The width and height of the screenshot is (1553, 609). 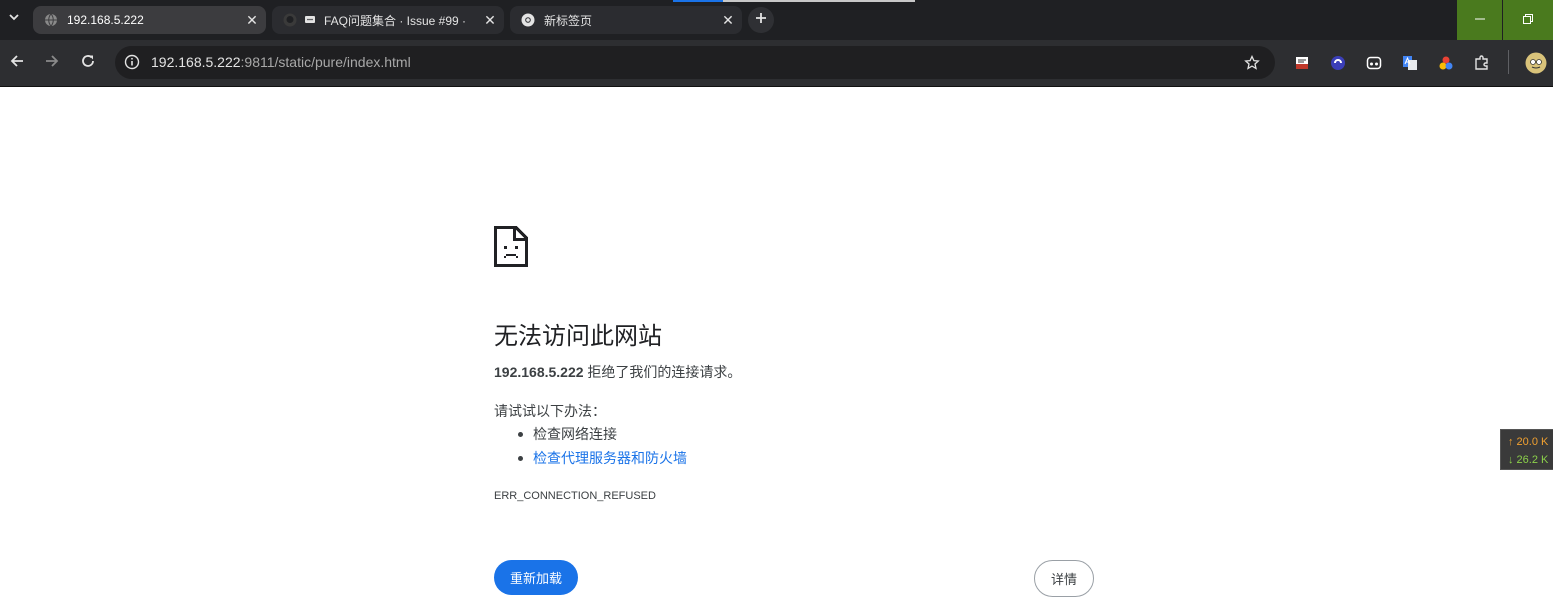 I want to click on tab-faq-issue: FAQ问题集合 · Issue #99 · ✕, so click(x=388, y=20).